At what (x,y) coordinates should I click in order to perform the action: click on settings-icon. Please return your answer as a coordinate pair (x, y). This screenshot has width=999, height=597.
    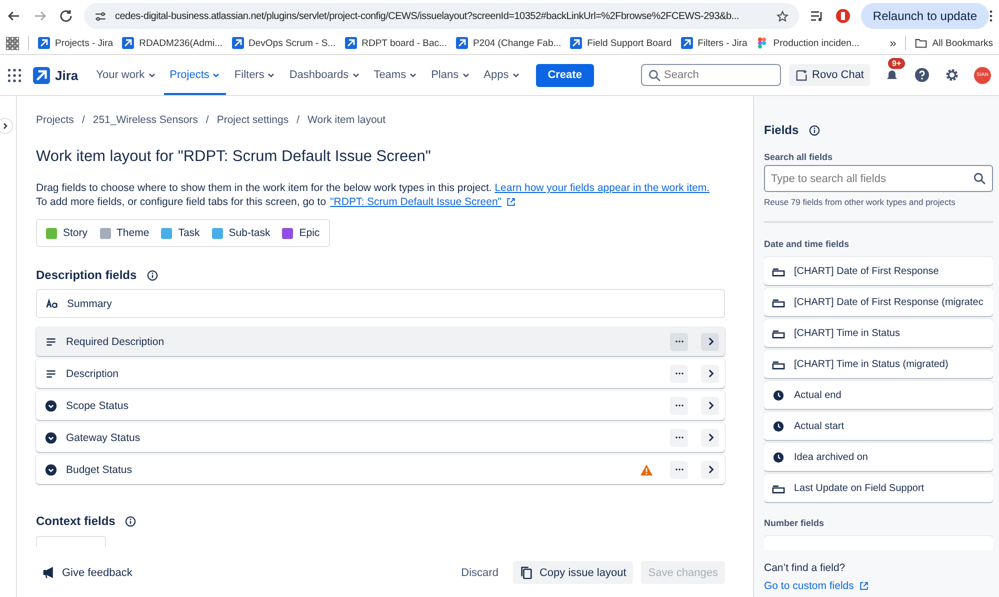
    Looking at the image, I should click on (952, 75).